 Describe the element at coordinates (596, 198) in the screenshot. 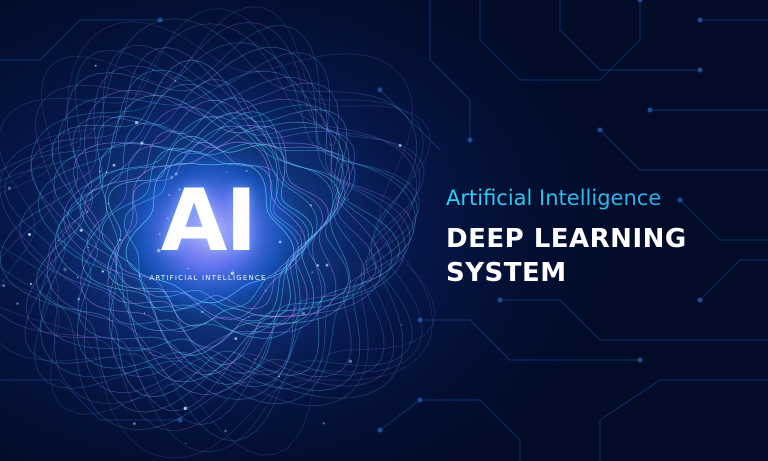

I see `headline-subtitle: Artificial Intelligence` at that location.